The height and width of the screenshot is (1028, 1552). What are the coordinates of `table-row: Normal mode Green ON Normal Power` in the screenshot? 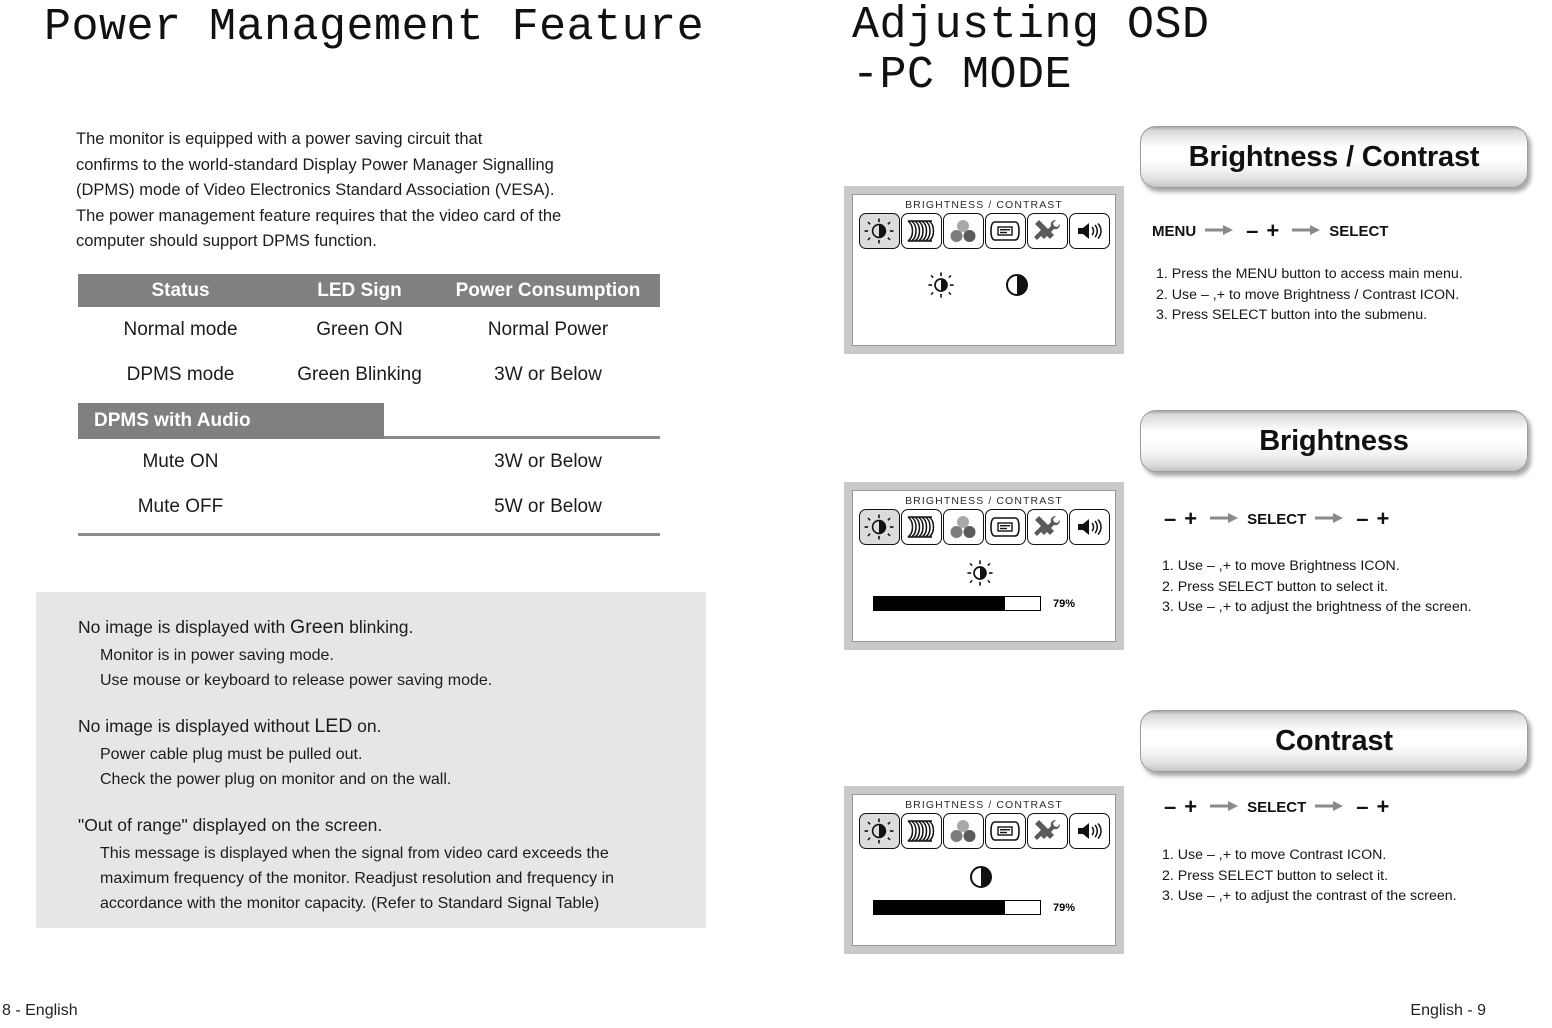 It's located at (369, 329).